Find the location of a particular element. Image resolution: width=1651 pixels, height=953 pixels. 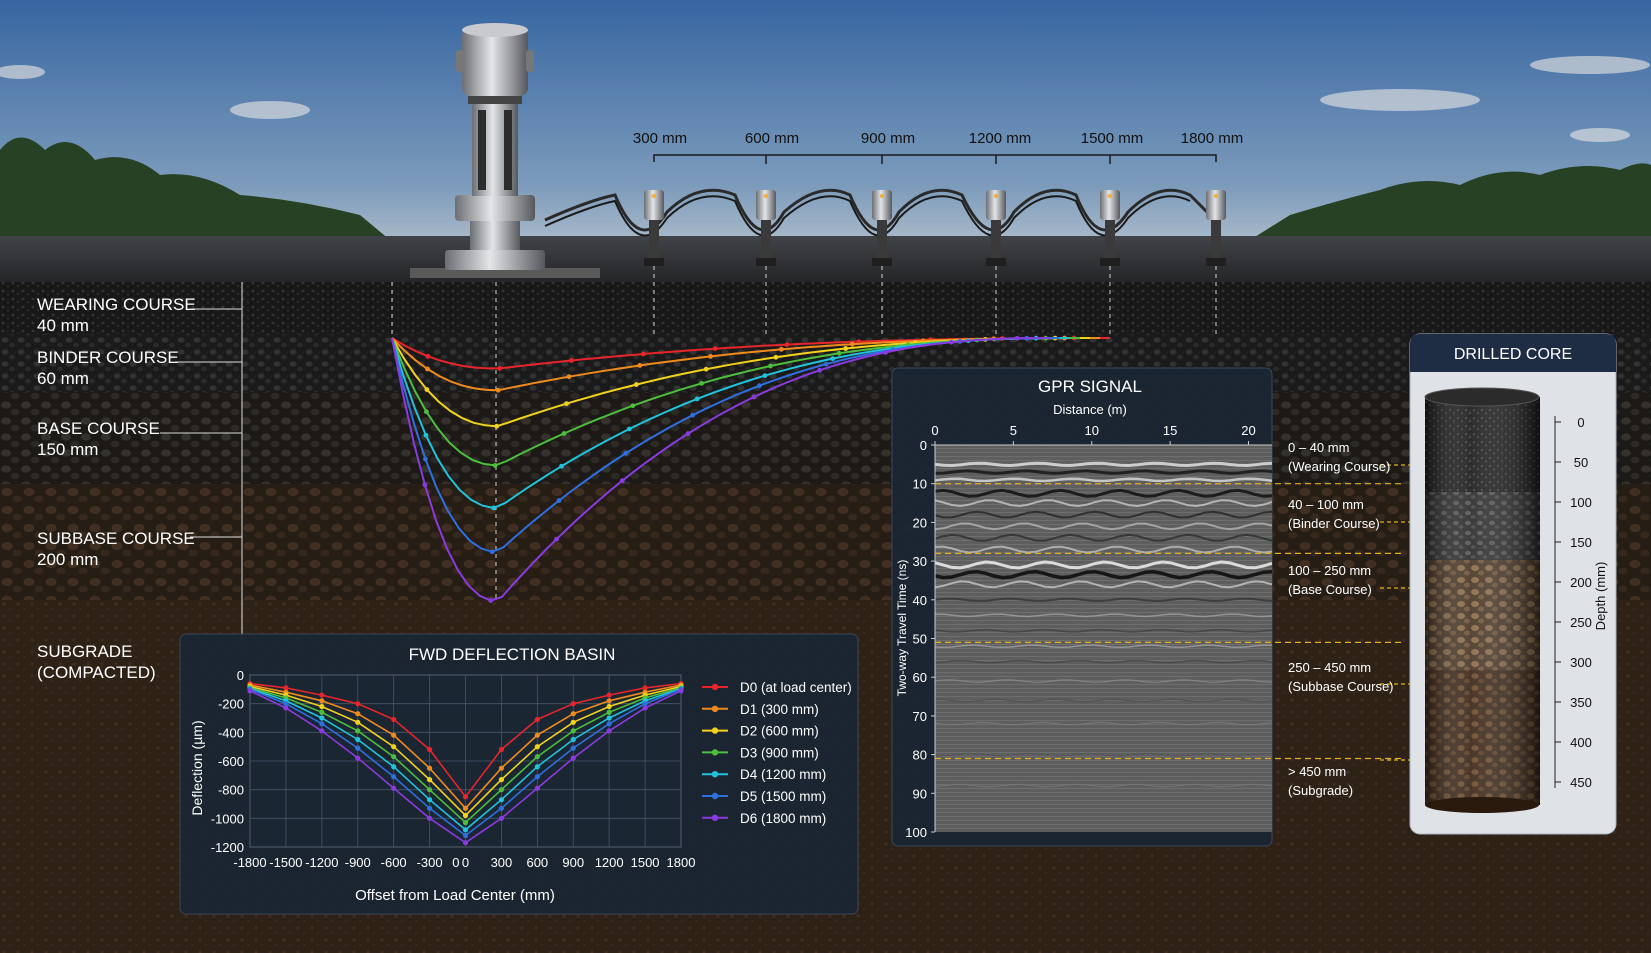

fwd-y-tick-label: -400 is located at coordinates (231, 732).